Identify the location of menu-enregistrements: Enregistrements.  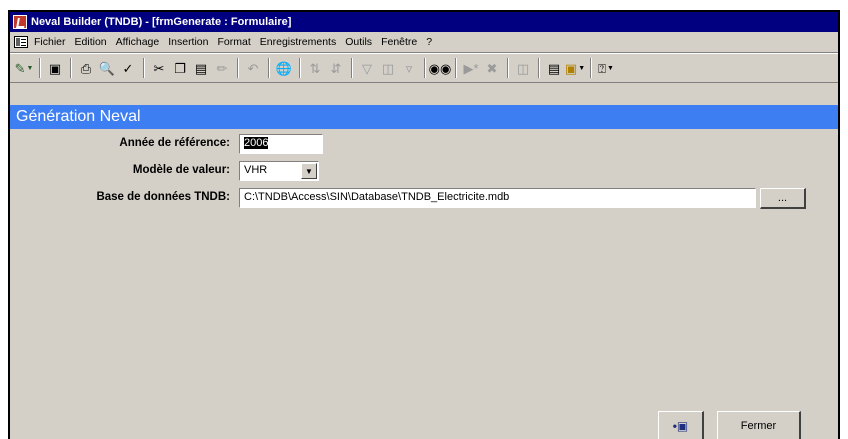
(298, 42).